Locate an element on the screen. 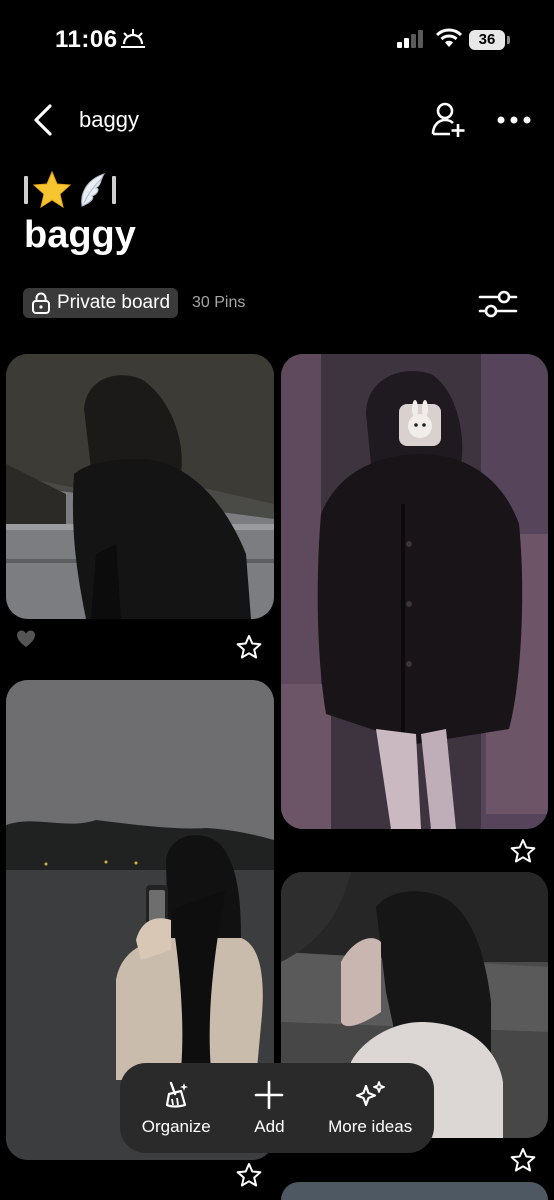 The image size is (554, 1200). wing-emoji-icon is located at coordinates (93, 190).